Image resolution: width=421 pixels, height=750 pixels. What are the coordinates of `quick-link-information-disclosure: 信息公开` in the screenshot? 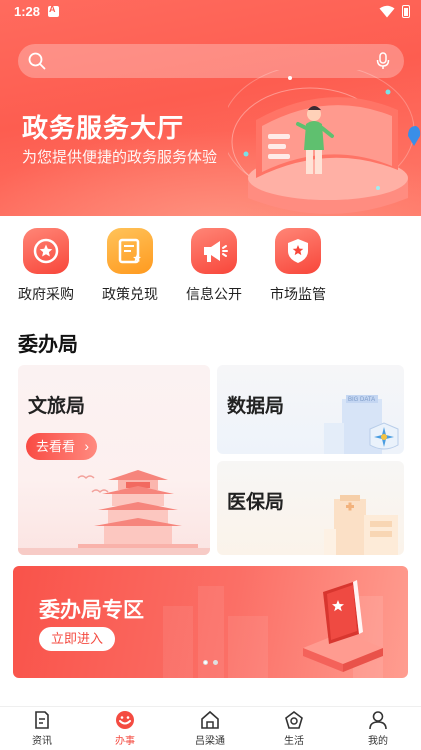 It's located at (214, 266).